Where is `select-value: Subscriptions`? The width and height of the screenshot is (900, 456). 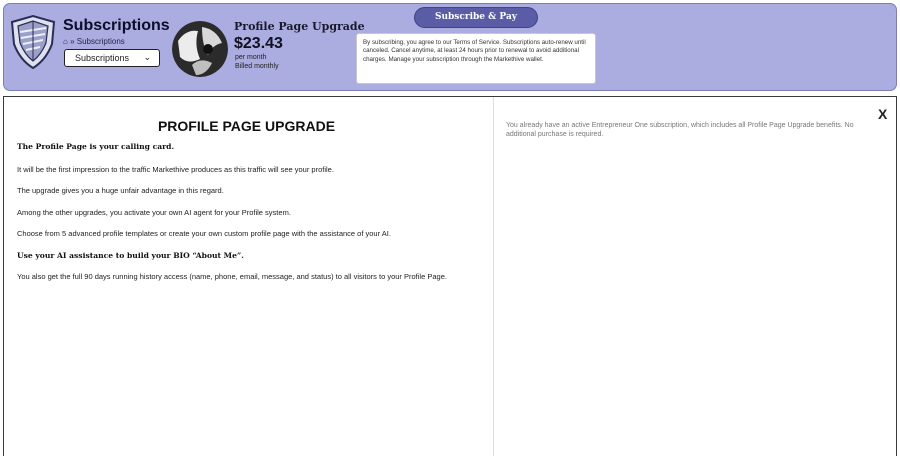
select-value: Subscriptions is located at coordinates (102, 58).